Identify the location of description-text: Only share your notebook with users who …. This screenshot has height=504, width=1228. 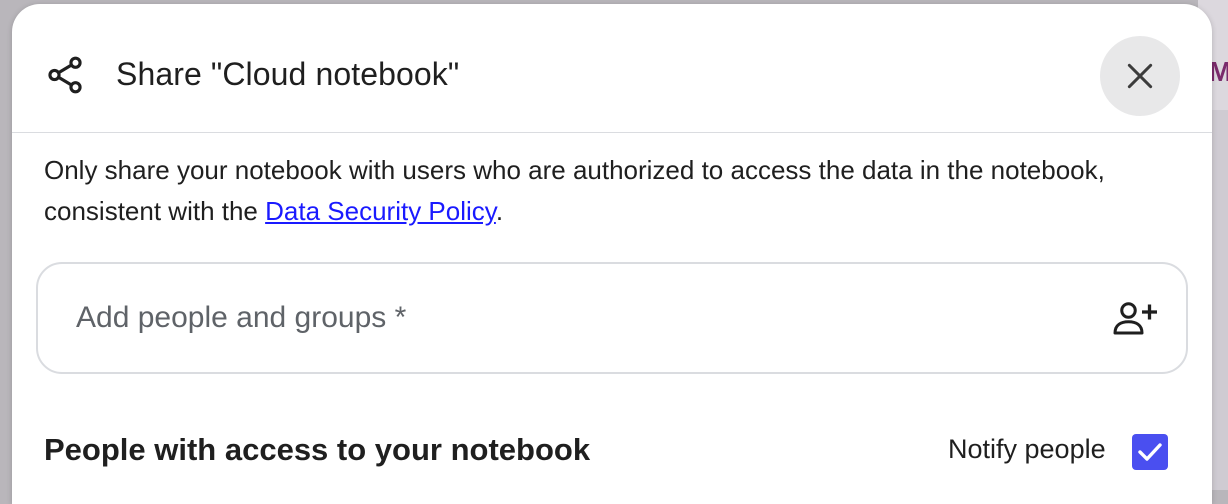
(574, 190).